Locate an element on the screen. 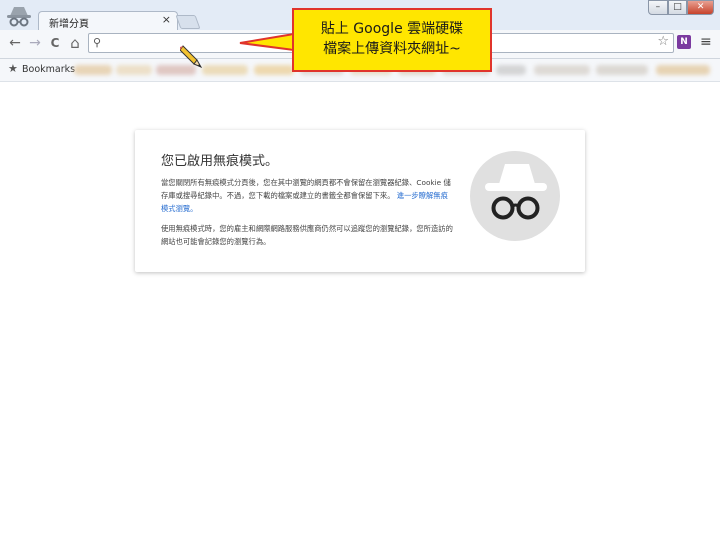  pencil-cursor-icon is located at coordinates (191, 56).